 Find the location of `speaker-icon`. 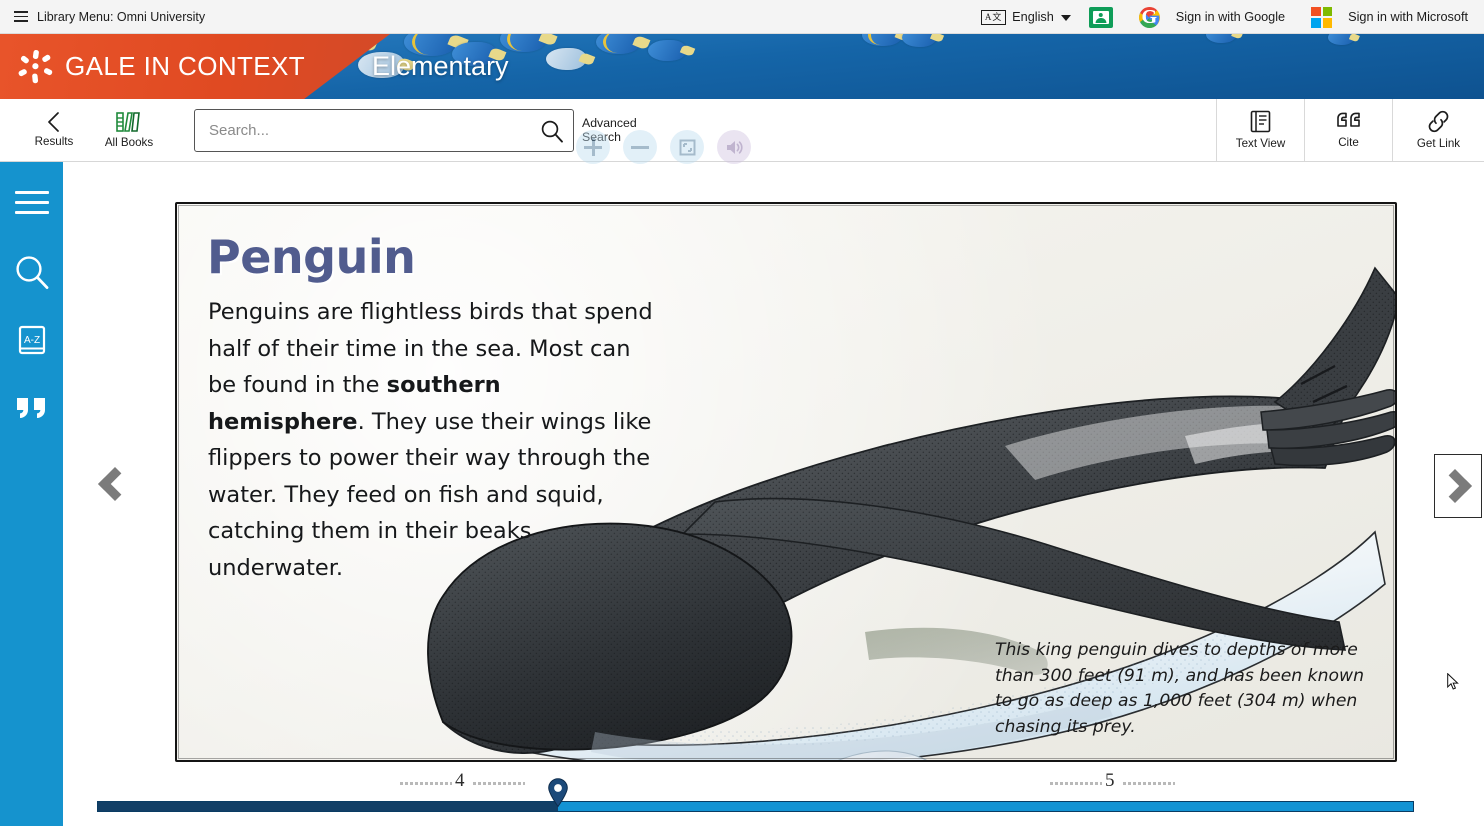

speaker-icon is located at coordinates (735, 147).